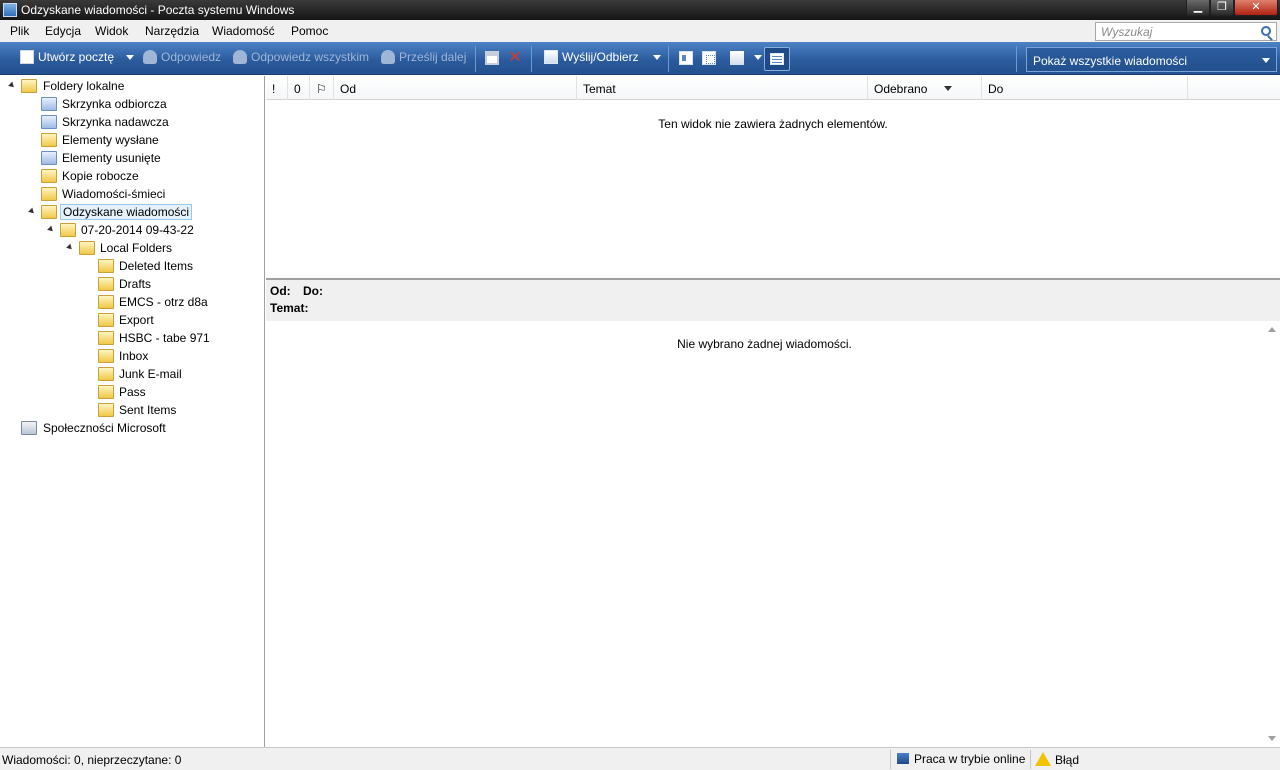 Image resolution: width=1280 pixels, height=770 pixels. What do you see at coordinates (925, 88) in the screenshot?
I see `column-received: Odebrano` at bounding box center [925, 88].